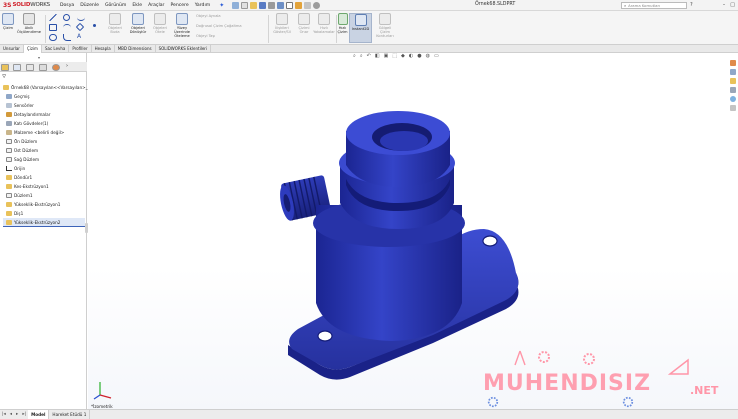  Describe the element at coordinates (654, 5) in the screenshot. I see `search-commands-input: ⌕ Arama Komutları` at that location.